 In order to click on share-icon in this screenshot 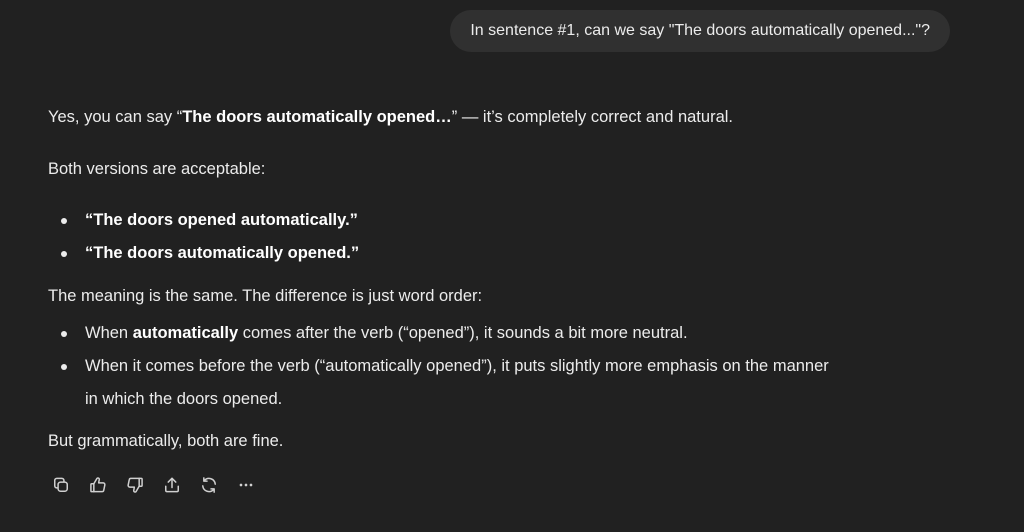, I will do `click(172, 487)`.